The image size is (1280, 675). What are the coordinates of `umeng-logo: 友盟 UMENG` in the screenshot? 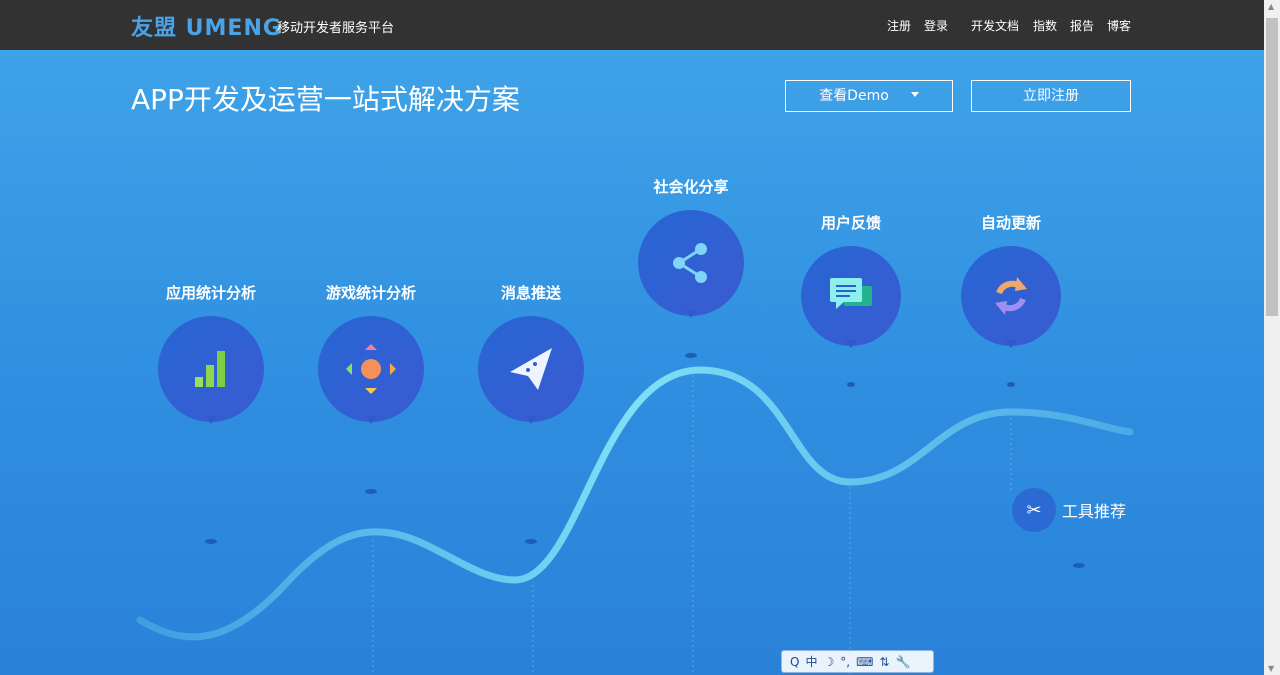 It's located at (206, 26).